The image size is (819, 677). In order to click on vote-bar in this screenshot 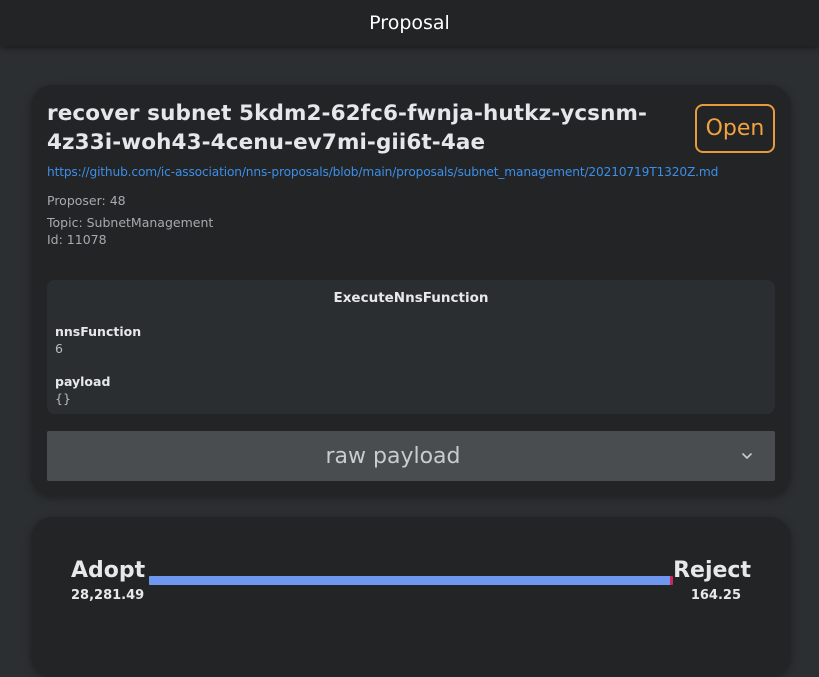, I will do `click(411, 580)`.